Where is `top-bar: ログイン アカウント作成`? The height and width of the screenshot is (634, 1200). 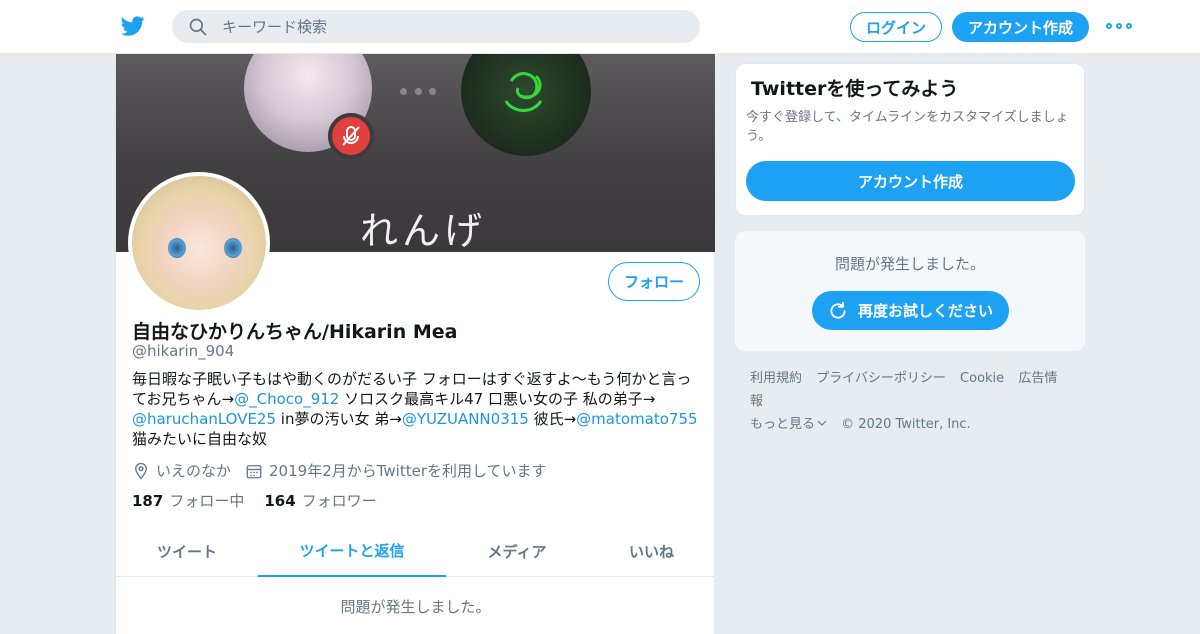
top-bar: ログイン アカウント作成 is located at coordinates (600, 27).